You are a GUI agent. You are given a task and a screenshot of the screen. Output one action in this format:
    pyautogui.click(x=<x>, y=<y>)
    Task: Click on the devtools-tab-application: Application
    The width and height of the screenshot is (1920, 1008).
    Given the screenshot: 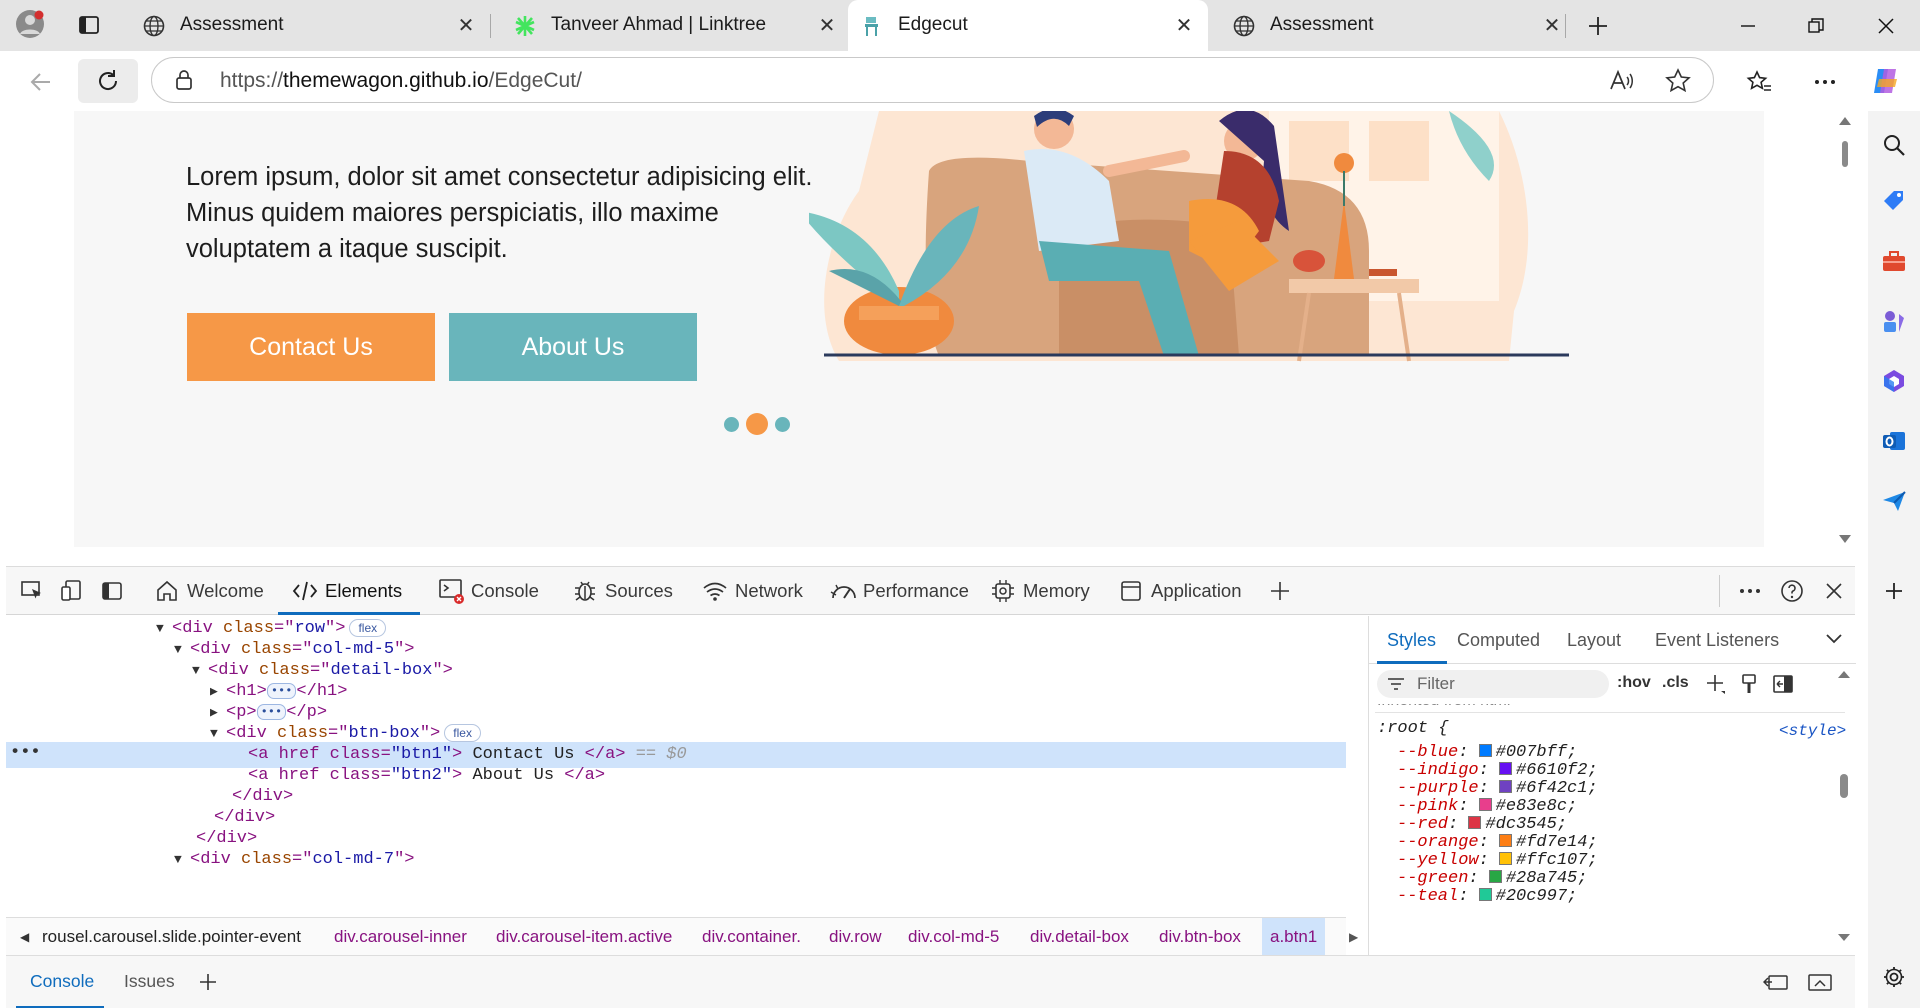 What is the action you would take?
    pyautogui.click(x=1180, y=591)
    